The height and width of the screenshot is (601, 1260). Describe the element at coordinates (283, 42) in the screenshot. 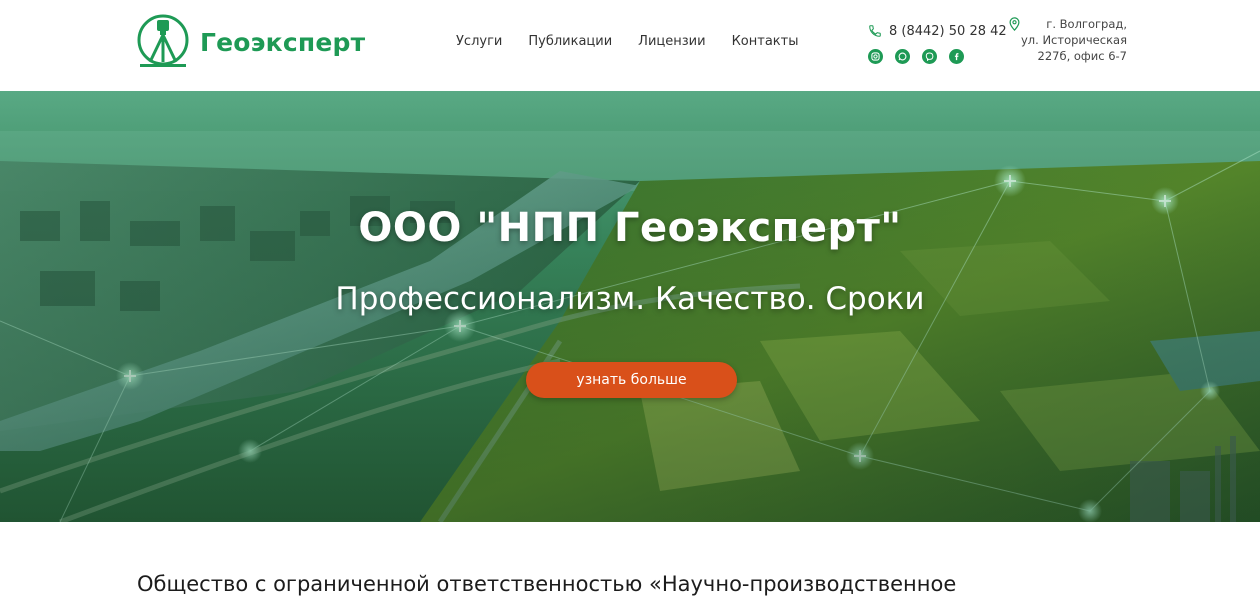

I see `logo-text: Геоэксперт` at that location.